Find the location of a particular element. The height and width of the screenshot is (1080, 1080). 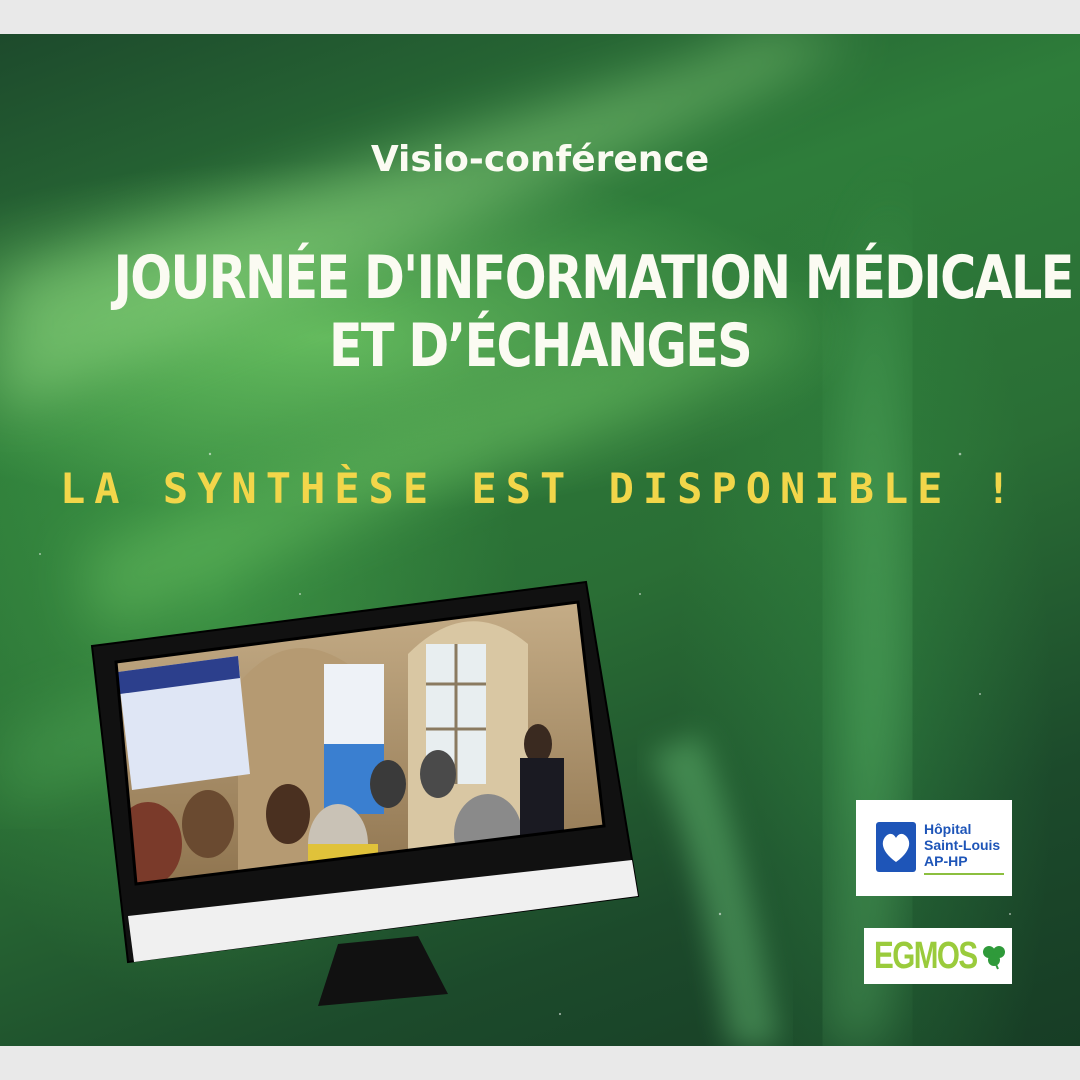

subtitle: Visio-conférence is located at coordinates (540, 159).